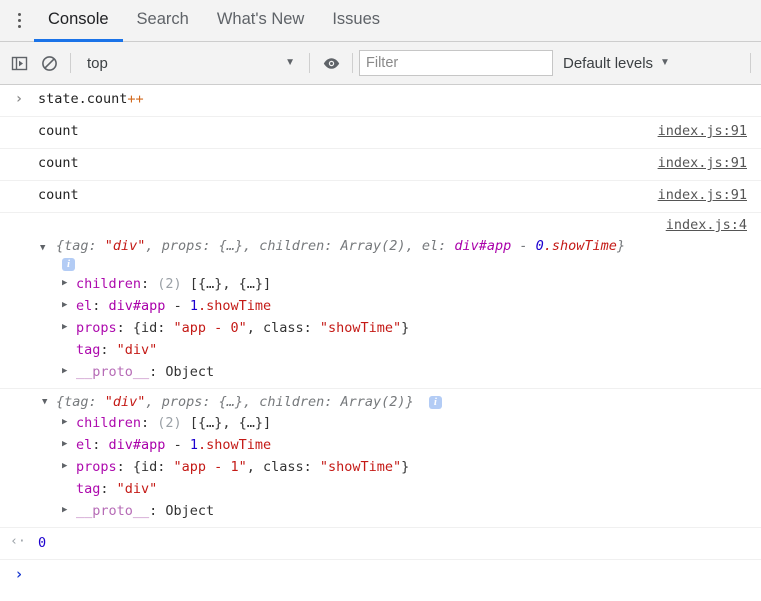  I want to click on tab-label: Issues, so click(356, 19).